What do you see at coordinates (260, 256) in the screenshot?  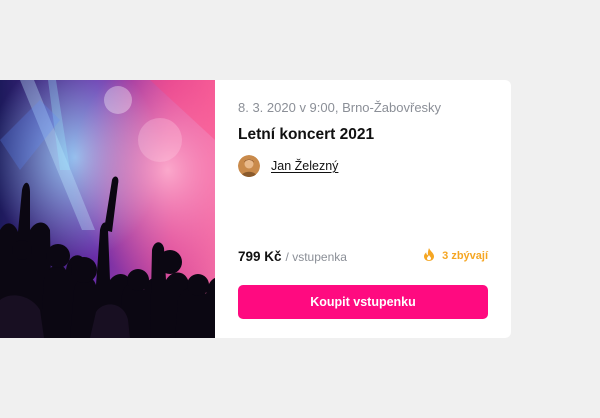 I see `ticket-price: 799 Kč` at bounding box center [260, 256].